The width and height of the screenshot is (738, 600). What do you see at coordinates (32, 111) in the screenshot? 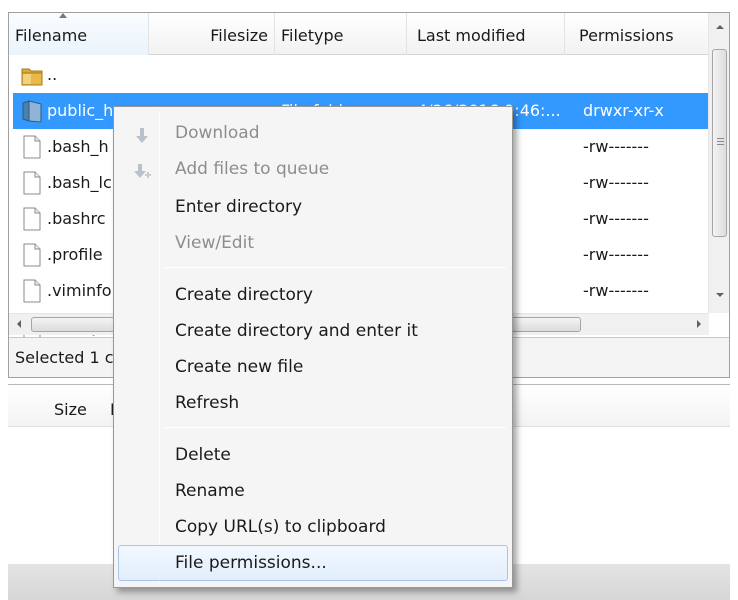
I see `folder-icon` at bounding box center [32, 111].